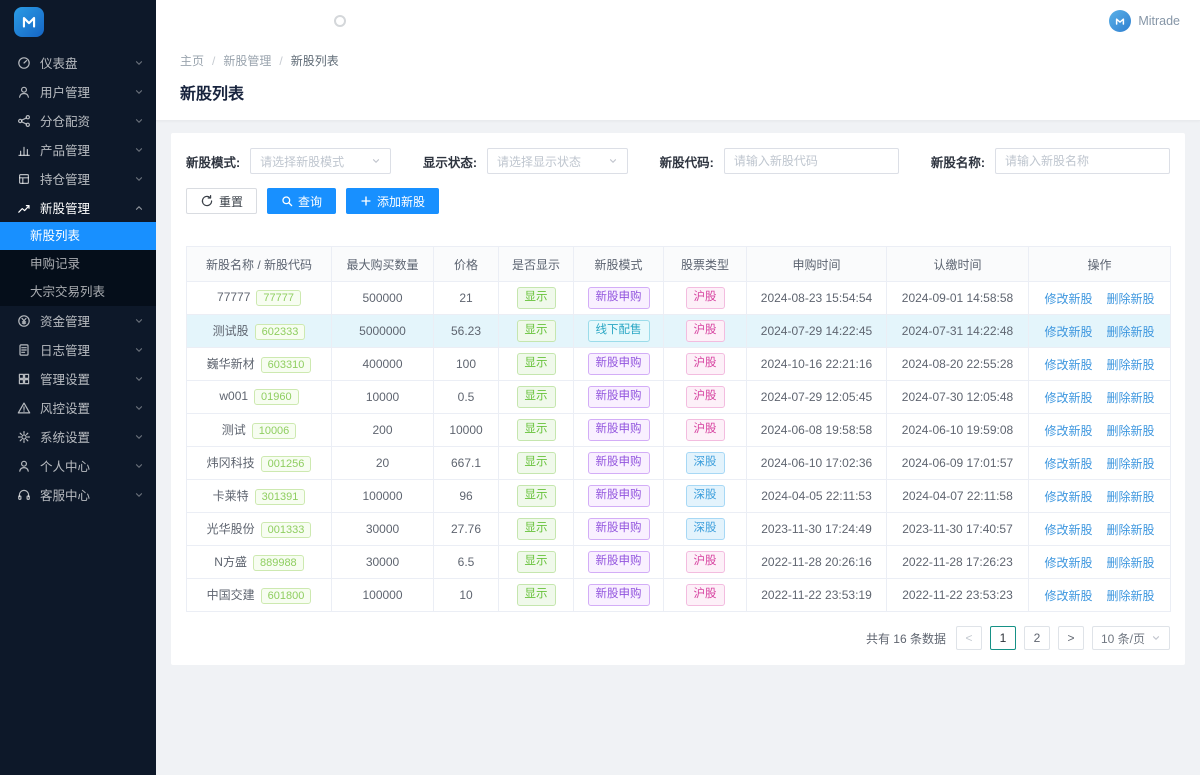  What do you see at coordinates (78, 149) in the screenshot?
I see `sidebar-item-chart: 产品管理` at bounding box center [78, 149].